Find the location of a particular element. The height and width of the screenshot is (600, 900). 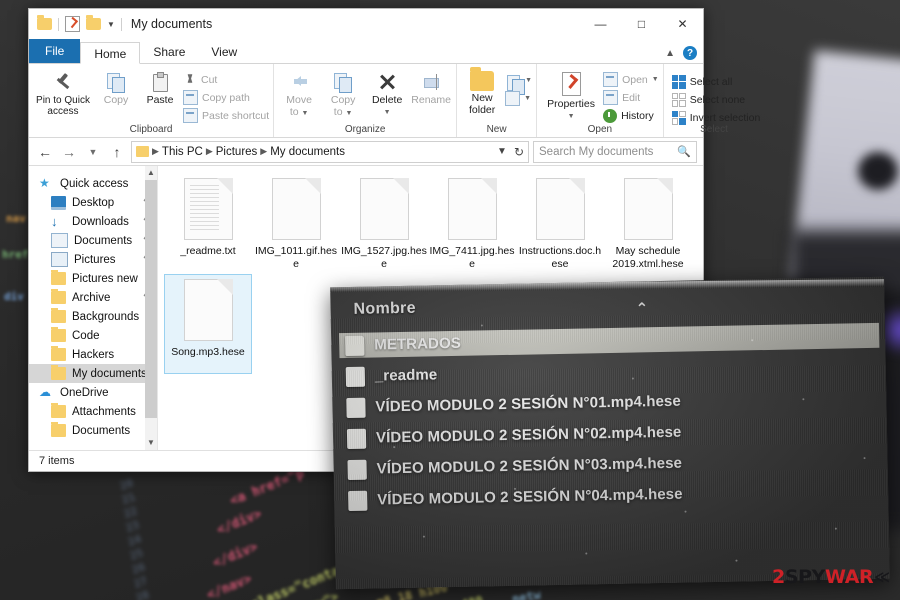

up-arrow-icon: ↑ is located at coordinates (117, 152).